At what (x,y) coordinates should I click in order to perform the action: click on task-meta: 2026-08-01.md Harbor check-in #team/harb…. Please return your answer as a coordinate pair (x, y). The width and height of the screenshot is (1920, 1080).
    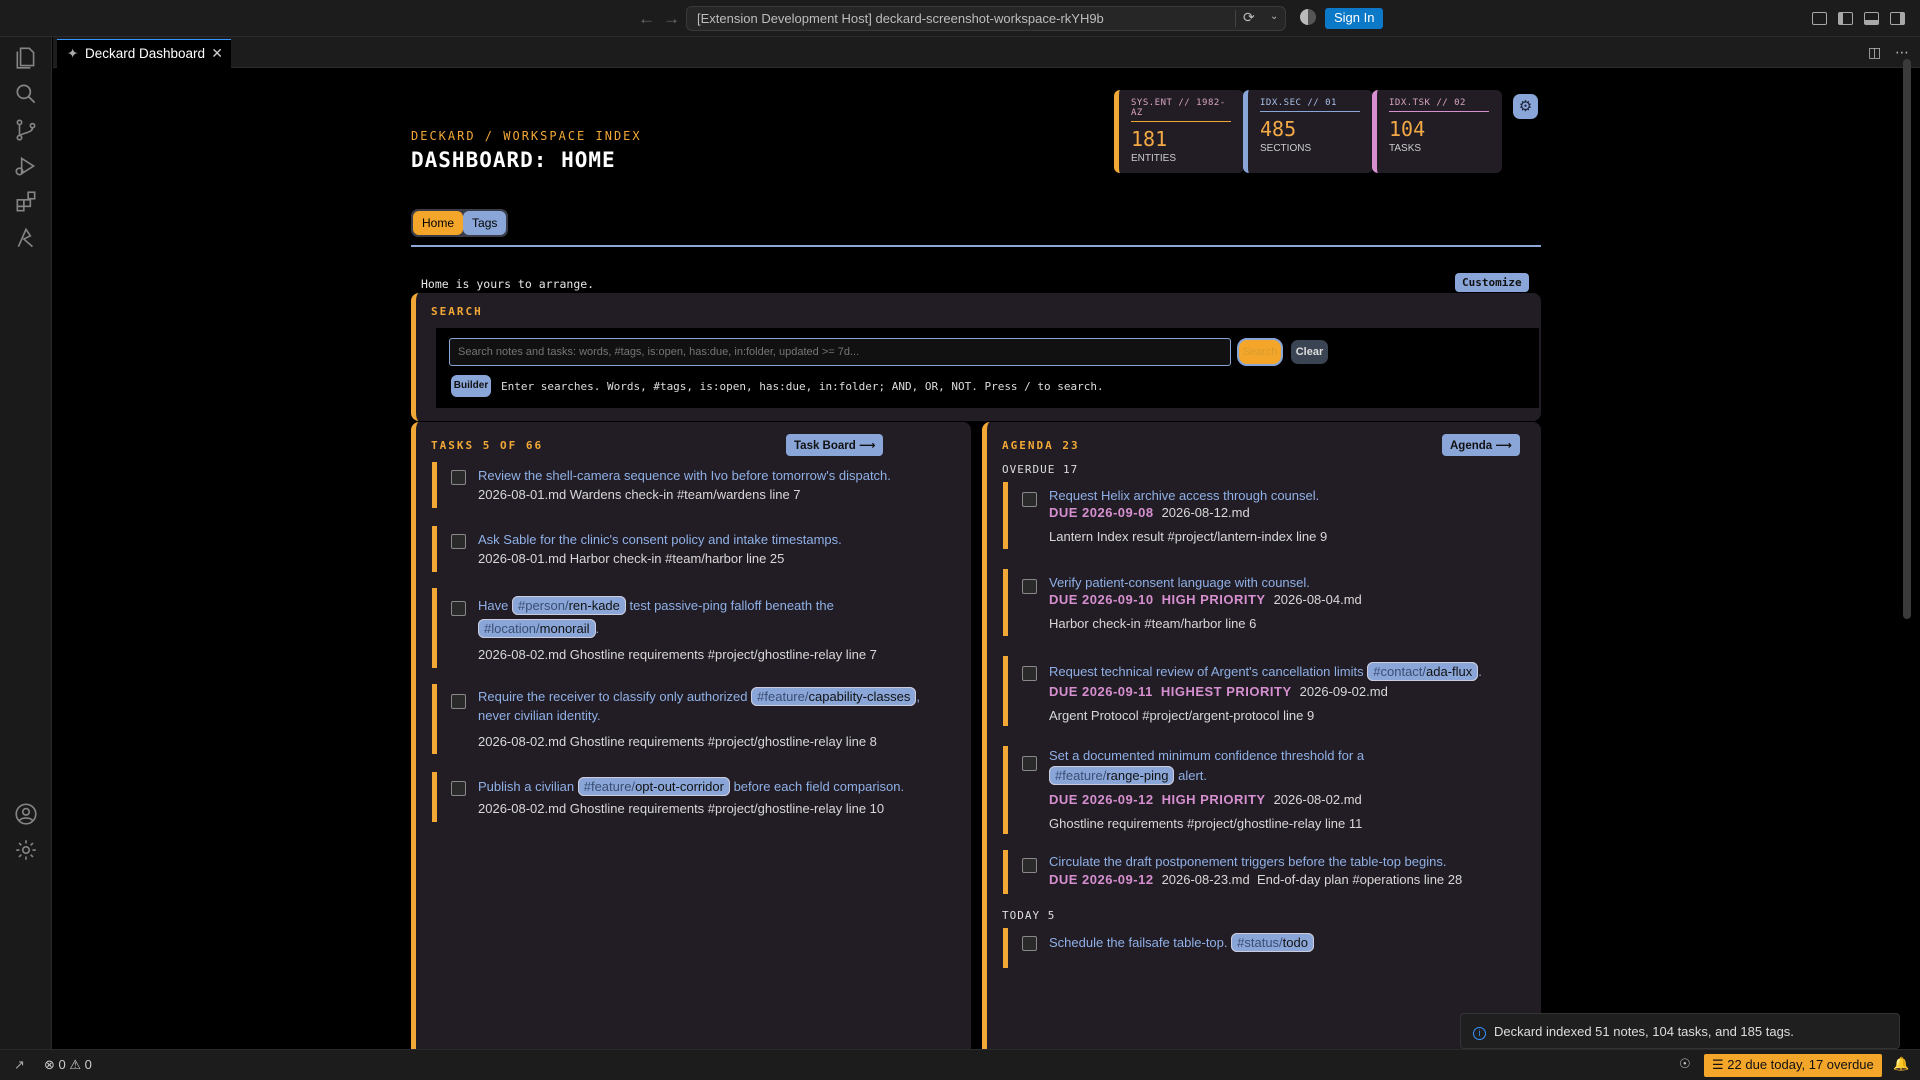
    Looking at the image, I should click on (631, 558).